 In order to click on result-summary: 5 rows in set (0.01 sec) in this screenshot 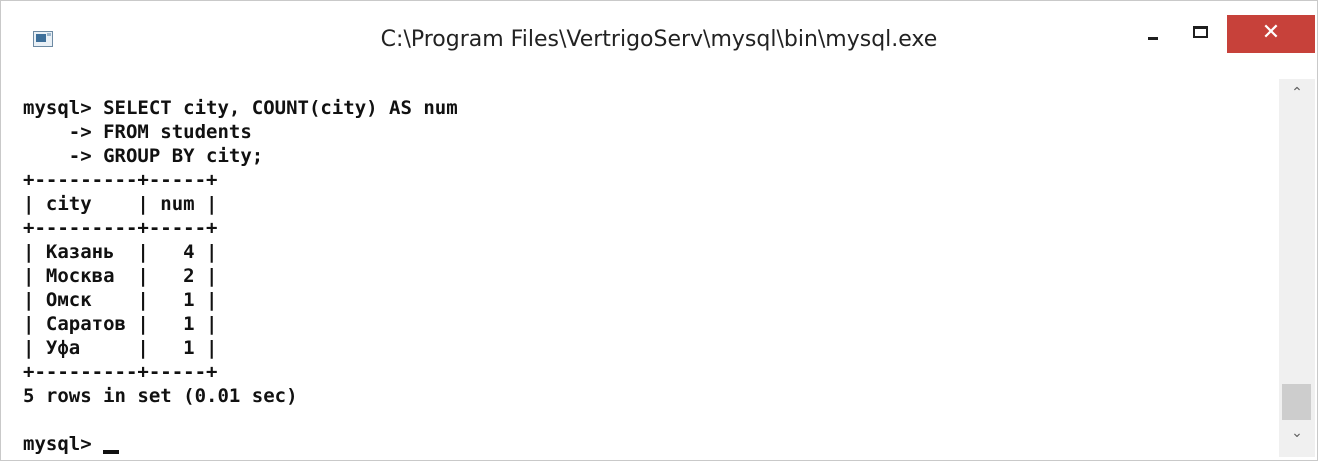, I will do `click(160, 396)`.